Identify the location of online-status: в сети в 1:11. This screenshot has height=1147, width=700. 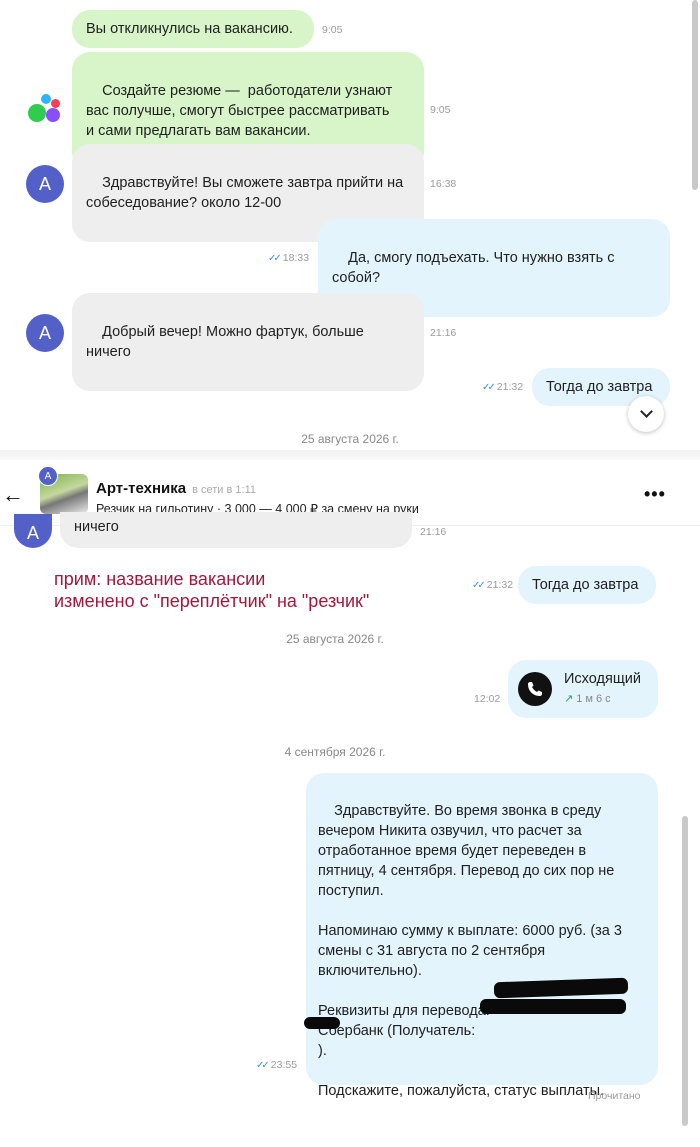
(224, 490).